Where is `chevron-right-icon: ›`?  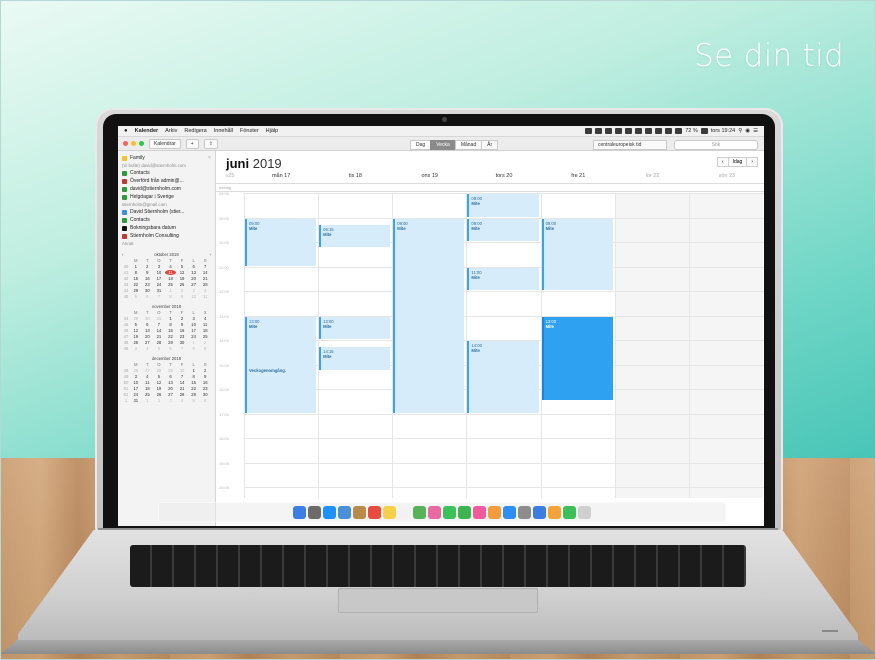
chevron-right-icon: › is located at coordinates (210, 254).